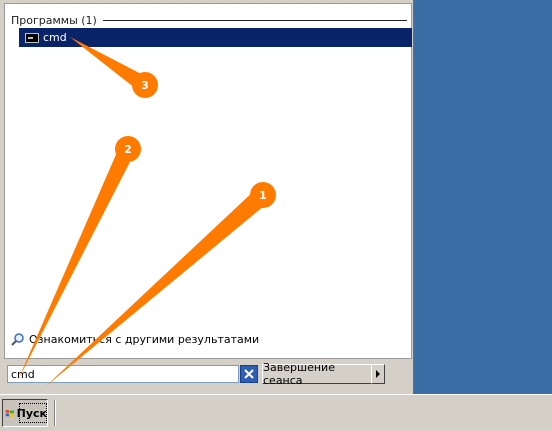 This screenshot has width=552, height=431. What do you see at coordinates (9, 413) in the screenshot?
I see `windows-logo-icon` at bounding box center [9, 413].